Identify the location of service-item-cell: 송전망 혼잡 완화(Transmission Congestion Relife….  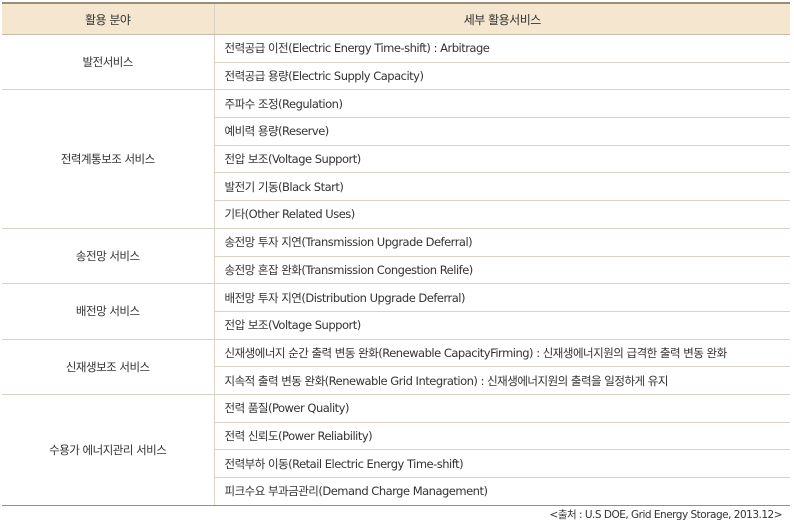
(501, 270).